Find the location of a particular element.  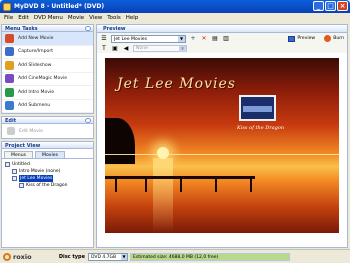

movie-thumbnail-caption: Kiss of the Dragon is located at coordinates (260, 128).